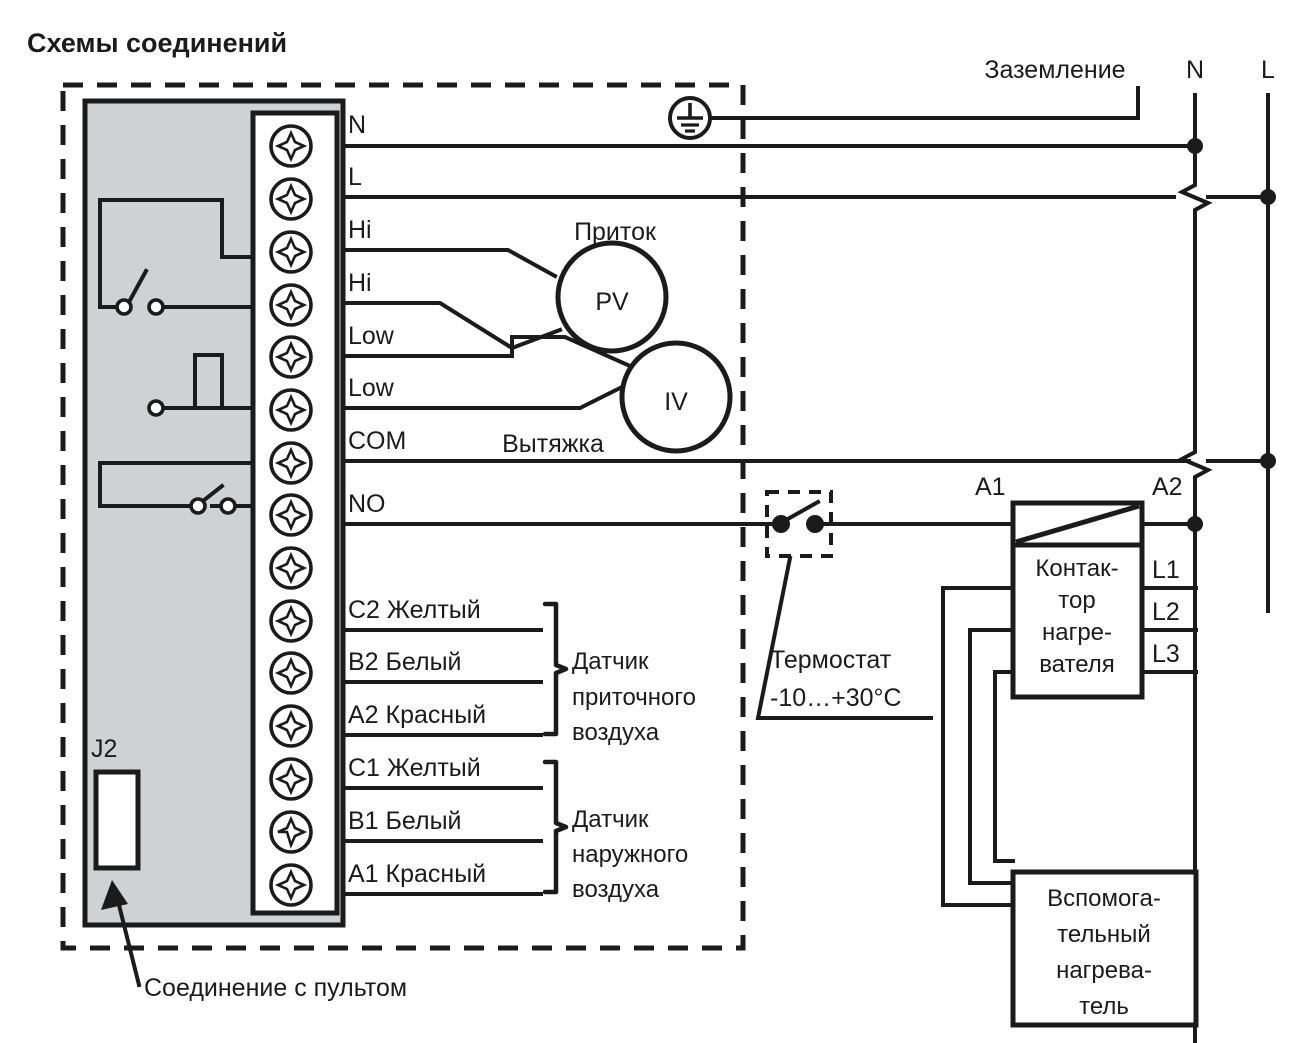  I want to click on relay1-contact-node, so click(156, 307).